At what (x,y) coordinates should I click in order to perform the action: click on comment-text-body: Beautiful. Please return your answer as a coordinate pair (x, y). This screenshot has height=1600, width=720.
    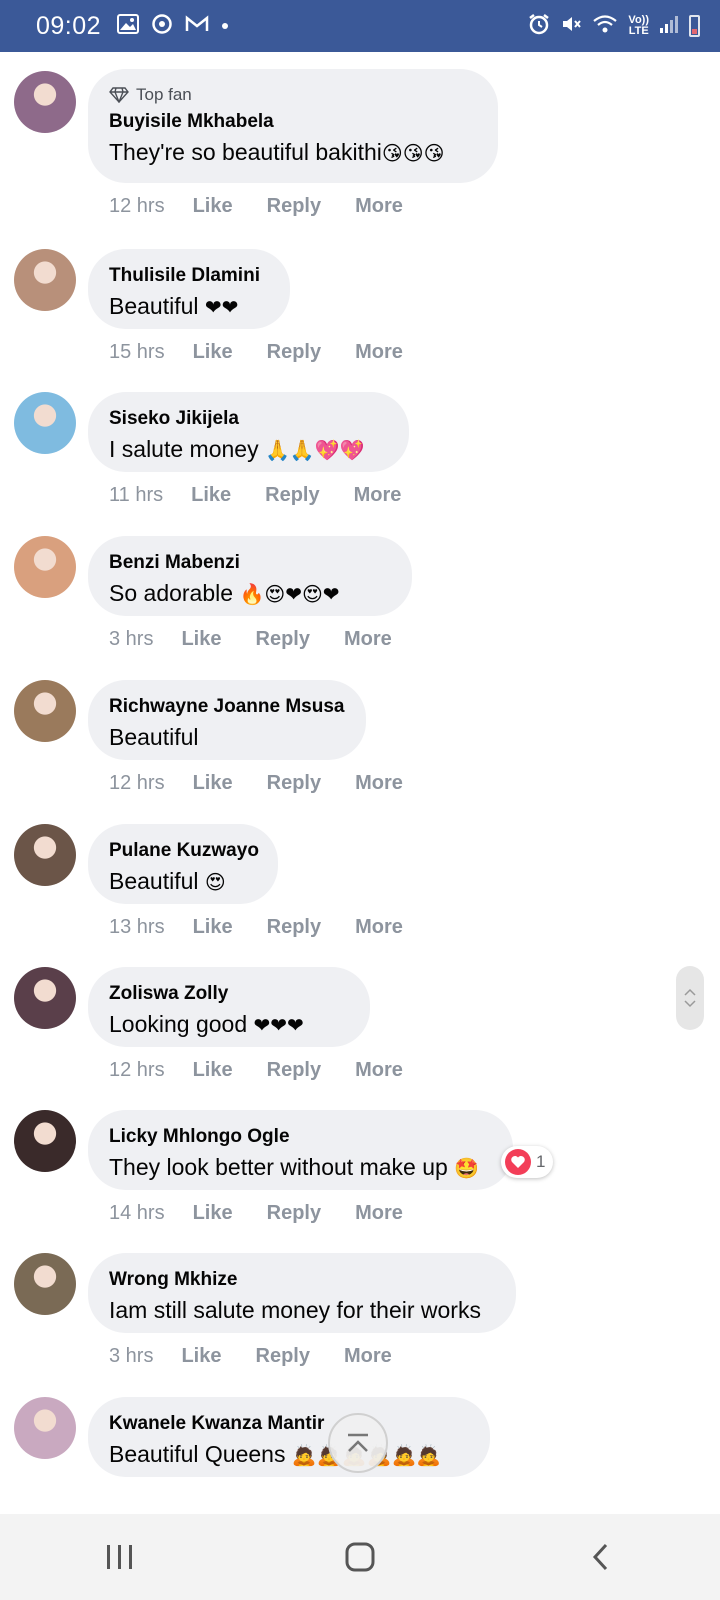
    Looking at the image, I should click on (157, 306).